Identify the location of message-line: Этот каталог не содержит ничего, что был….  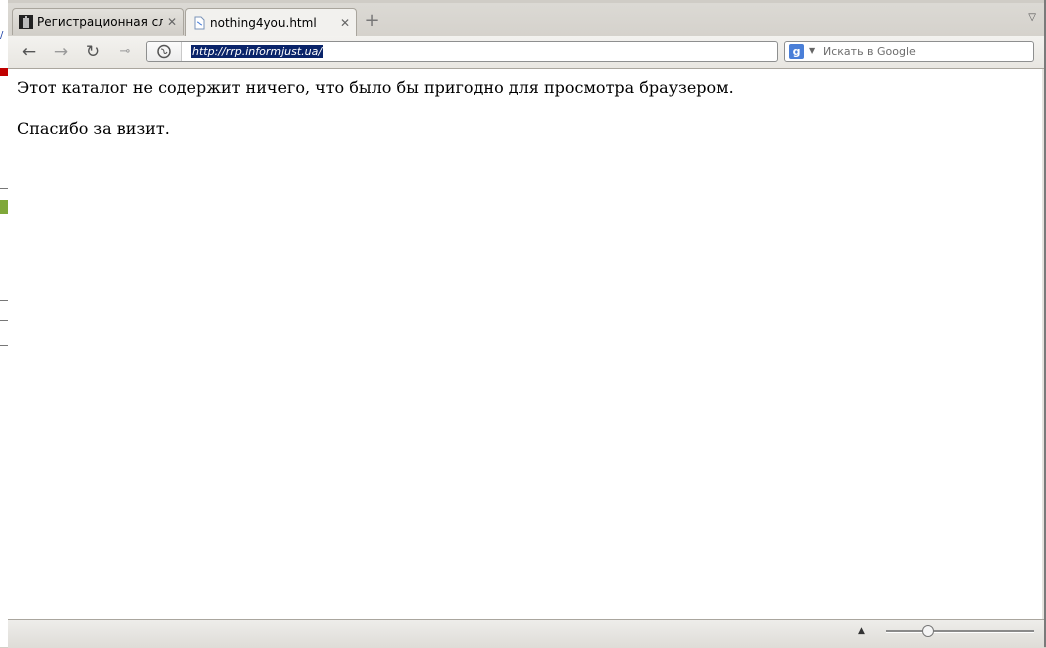
(375, 87).